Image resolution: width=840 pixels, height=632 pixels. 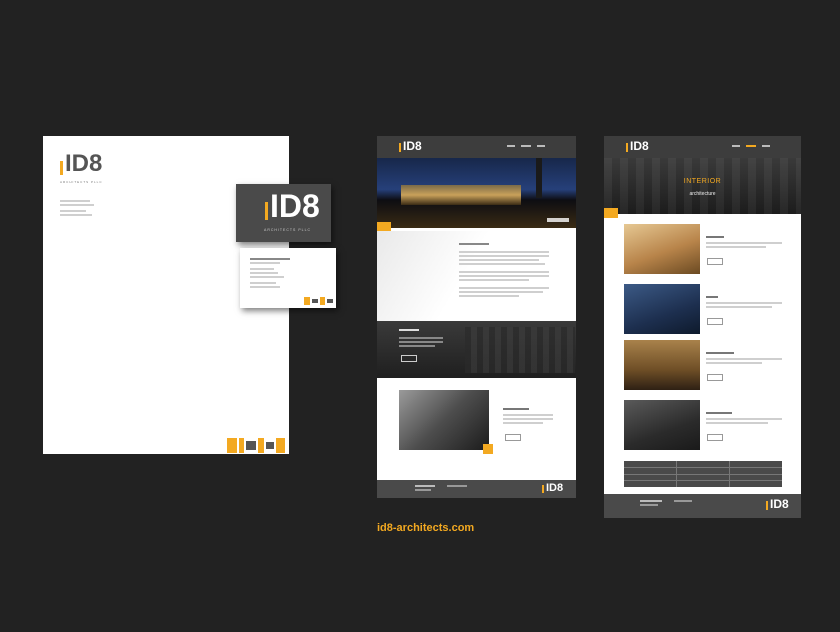 I want to click on home-footer: ID8, so click(x=476, y=489).